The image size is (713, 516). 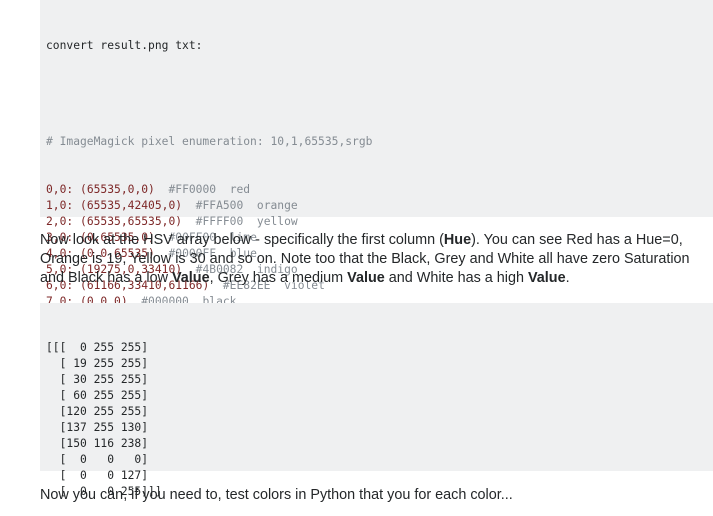 I want to click on hue-bold: Hue, so click(x=457, y=240).